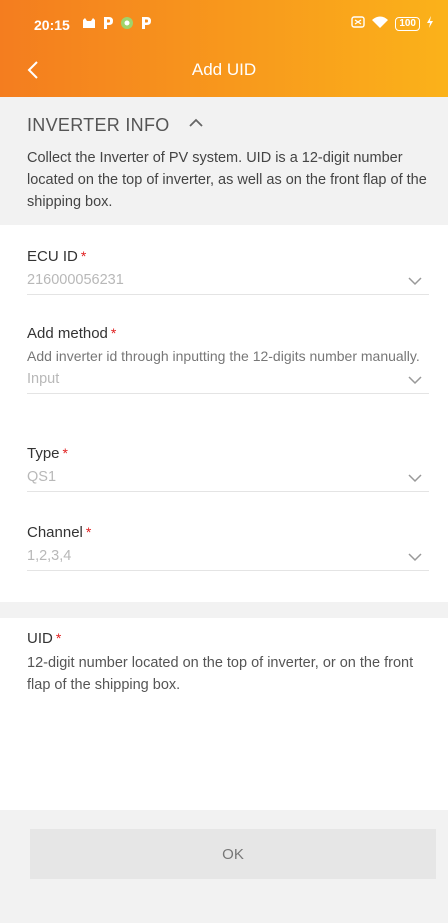 The width and height of the screenshot is (448, 923). What do you see at coordinates (75, 280) in the screenshot?
I see `ecu-id-value: 216000056231` at bounding box center [75, 280].